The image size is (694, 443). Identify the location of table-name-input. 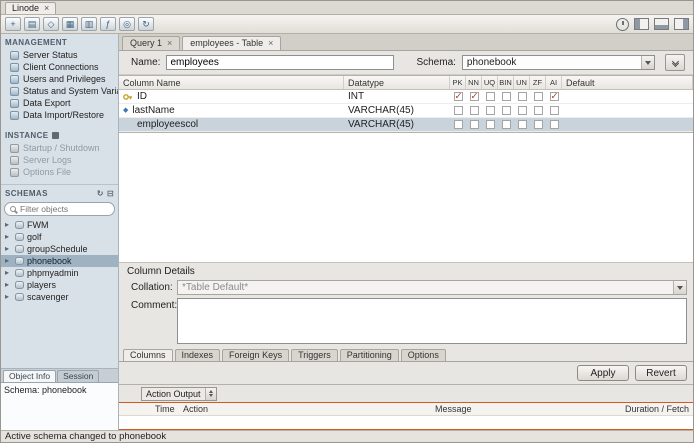
(280, 62).